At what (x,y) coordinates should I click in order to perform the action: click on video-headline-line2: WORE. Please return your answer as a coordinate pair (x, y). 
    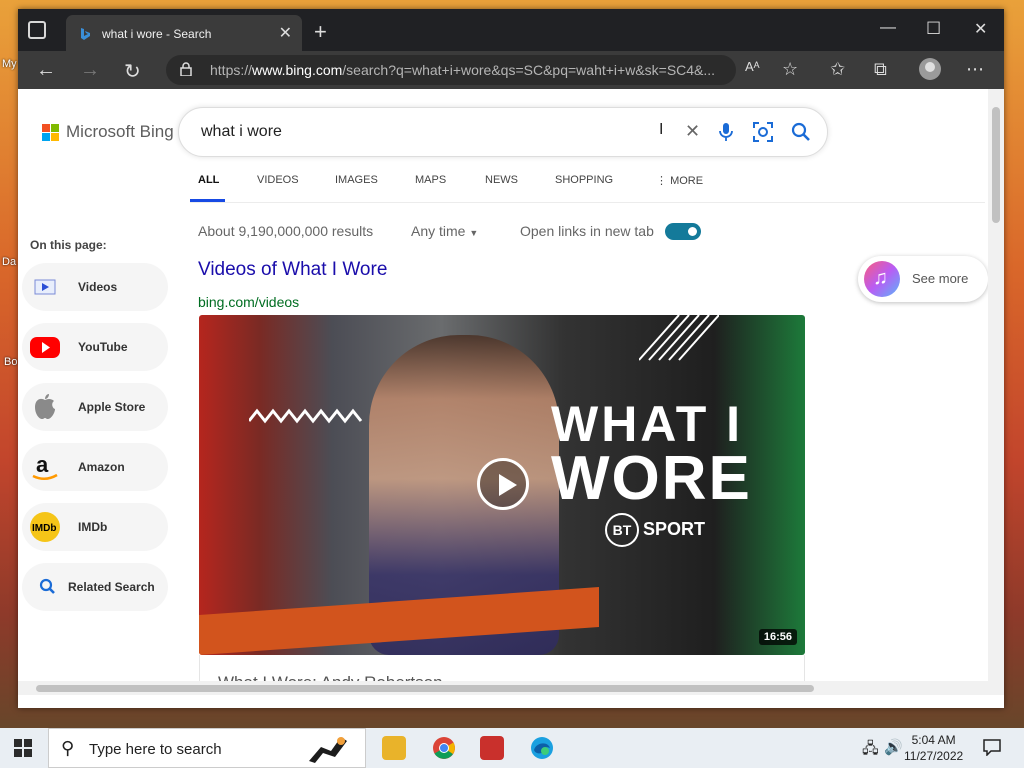
    Looking at the image, I should click on (651, 478).